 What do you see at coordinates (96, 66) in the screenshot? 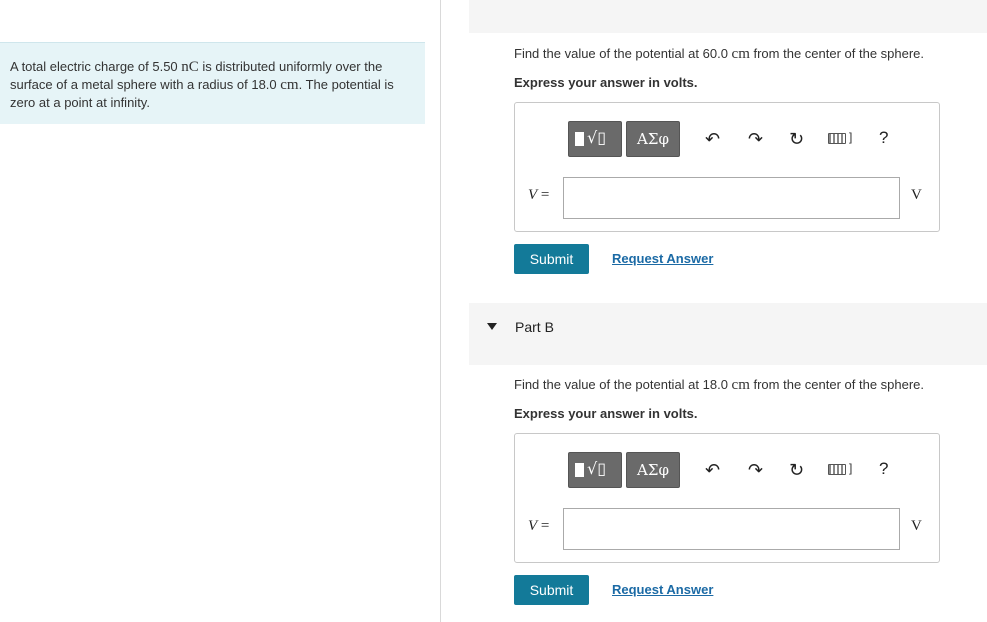
I see `problem-text: A total electric charge of 5.50` at bounding box center [96, 66].